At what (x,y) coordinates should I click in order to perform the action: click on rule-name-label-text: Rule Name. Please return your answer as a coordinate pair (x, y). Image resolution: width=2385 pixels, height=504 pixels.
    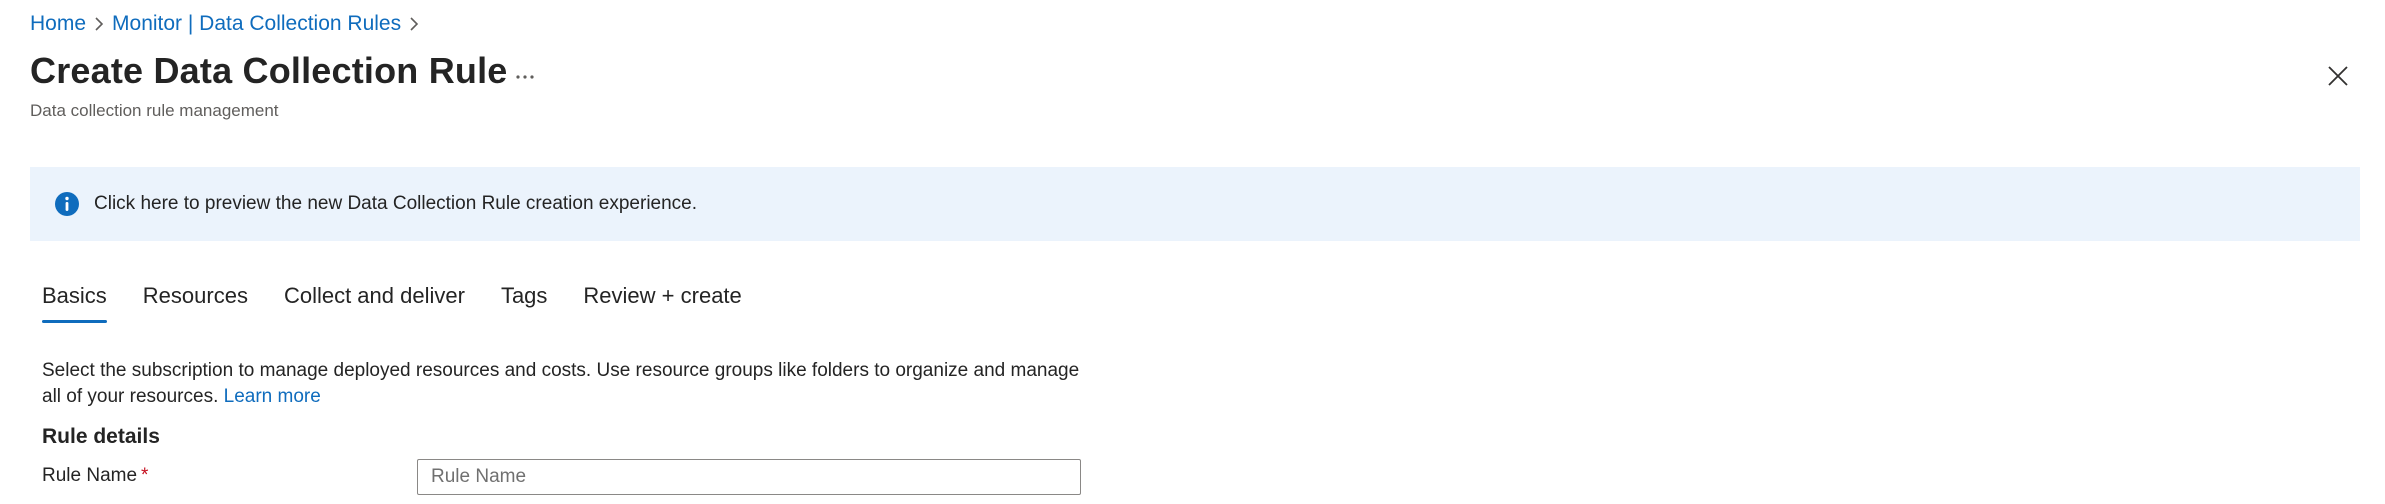
    Looking at the image, I should click on (90, 475).